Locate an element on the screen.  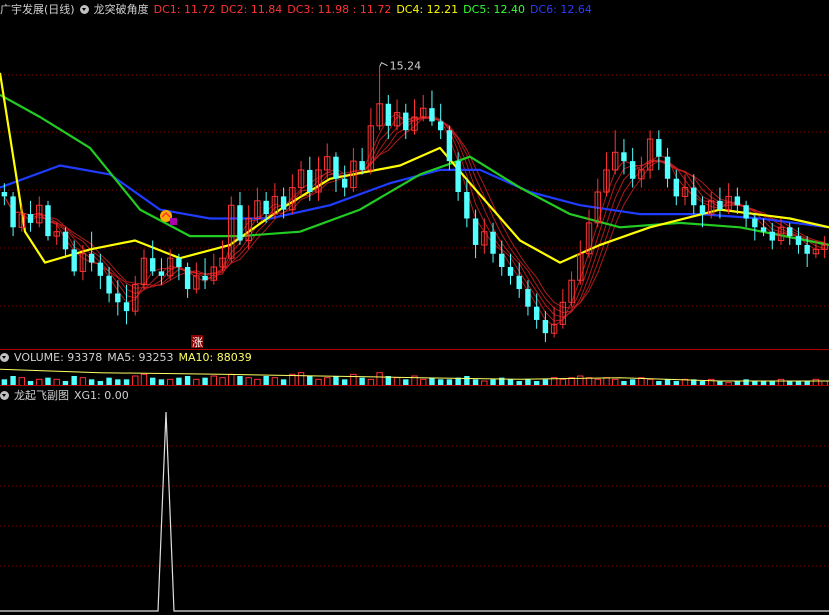
dc5-label: DC5: 12.40 is located at coordinates (494, 9).